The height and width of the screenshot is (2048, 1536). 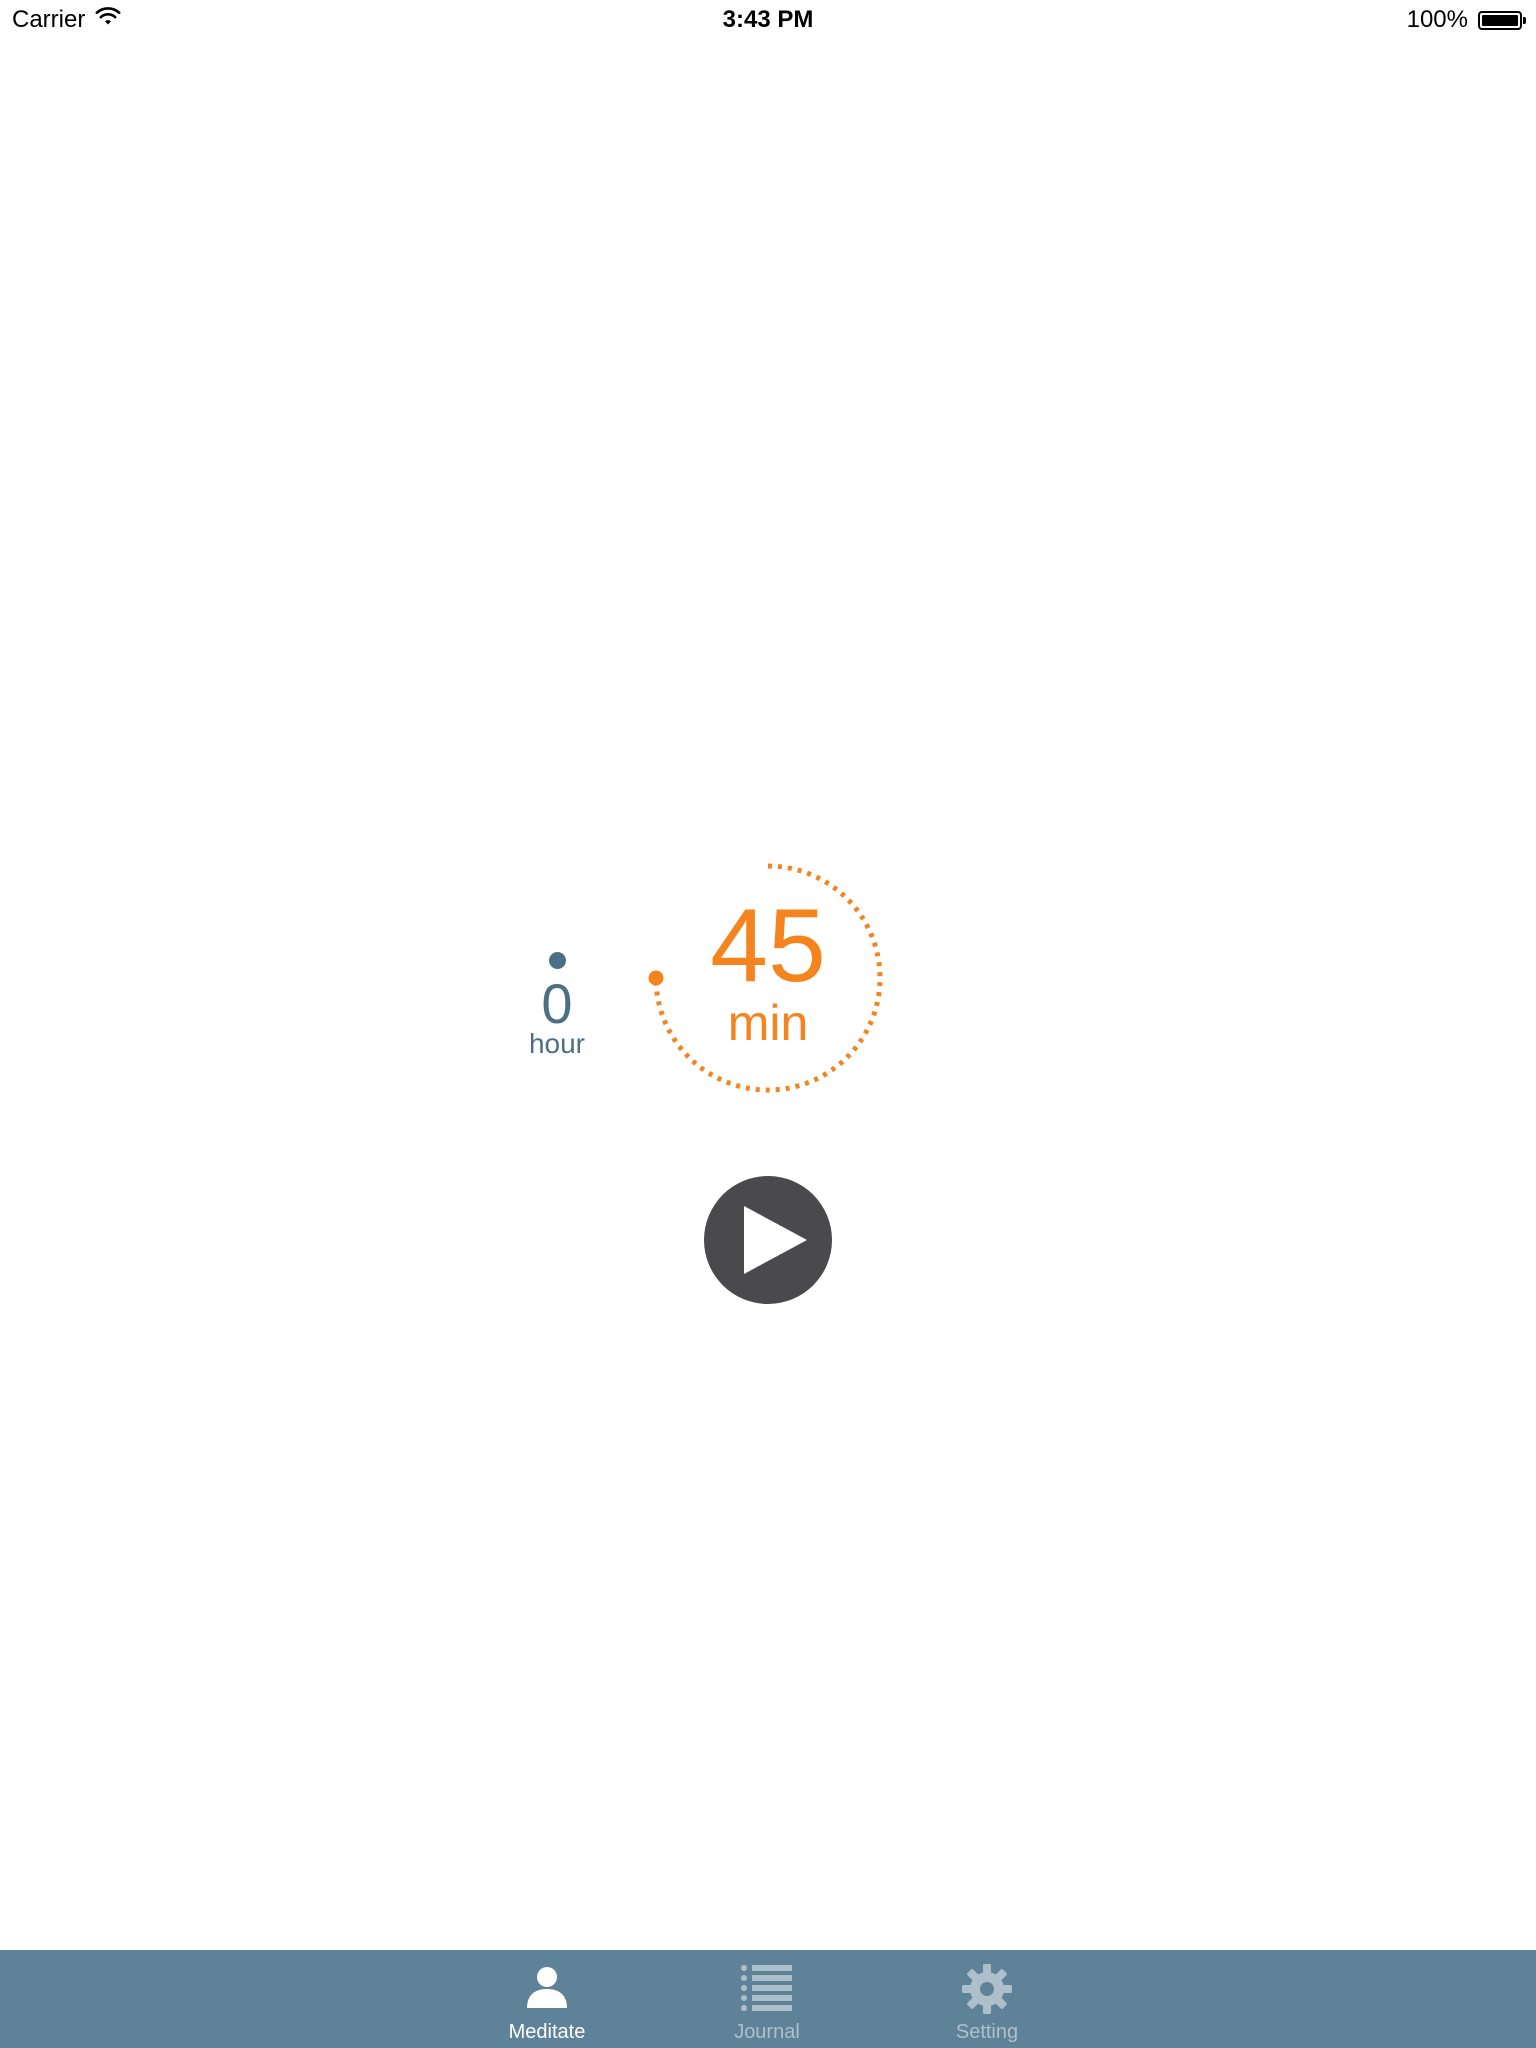 I want to click on hour-picker: 0 hour, so click(x=557, y=1005).